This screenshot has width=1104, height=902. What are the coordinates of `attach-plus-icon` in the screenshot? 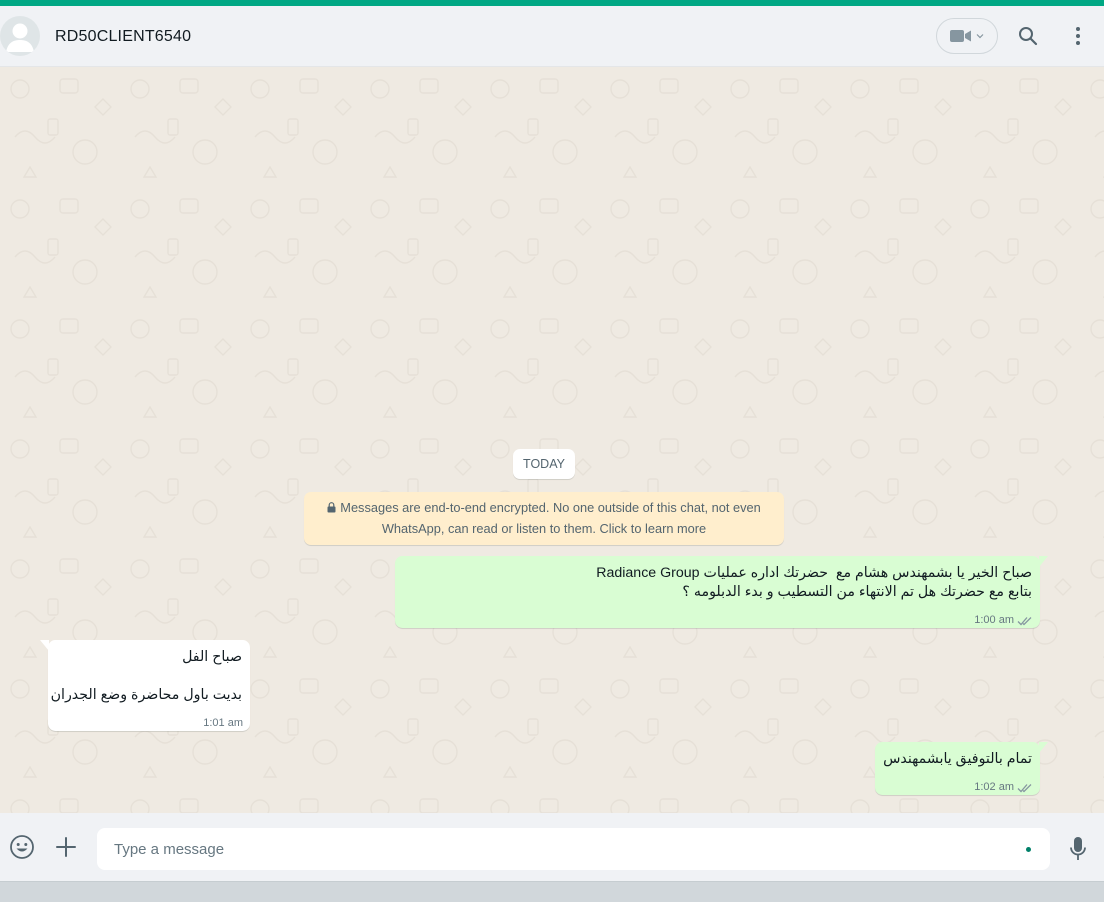 It's located at (66, 847).